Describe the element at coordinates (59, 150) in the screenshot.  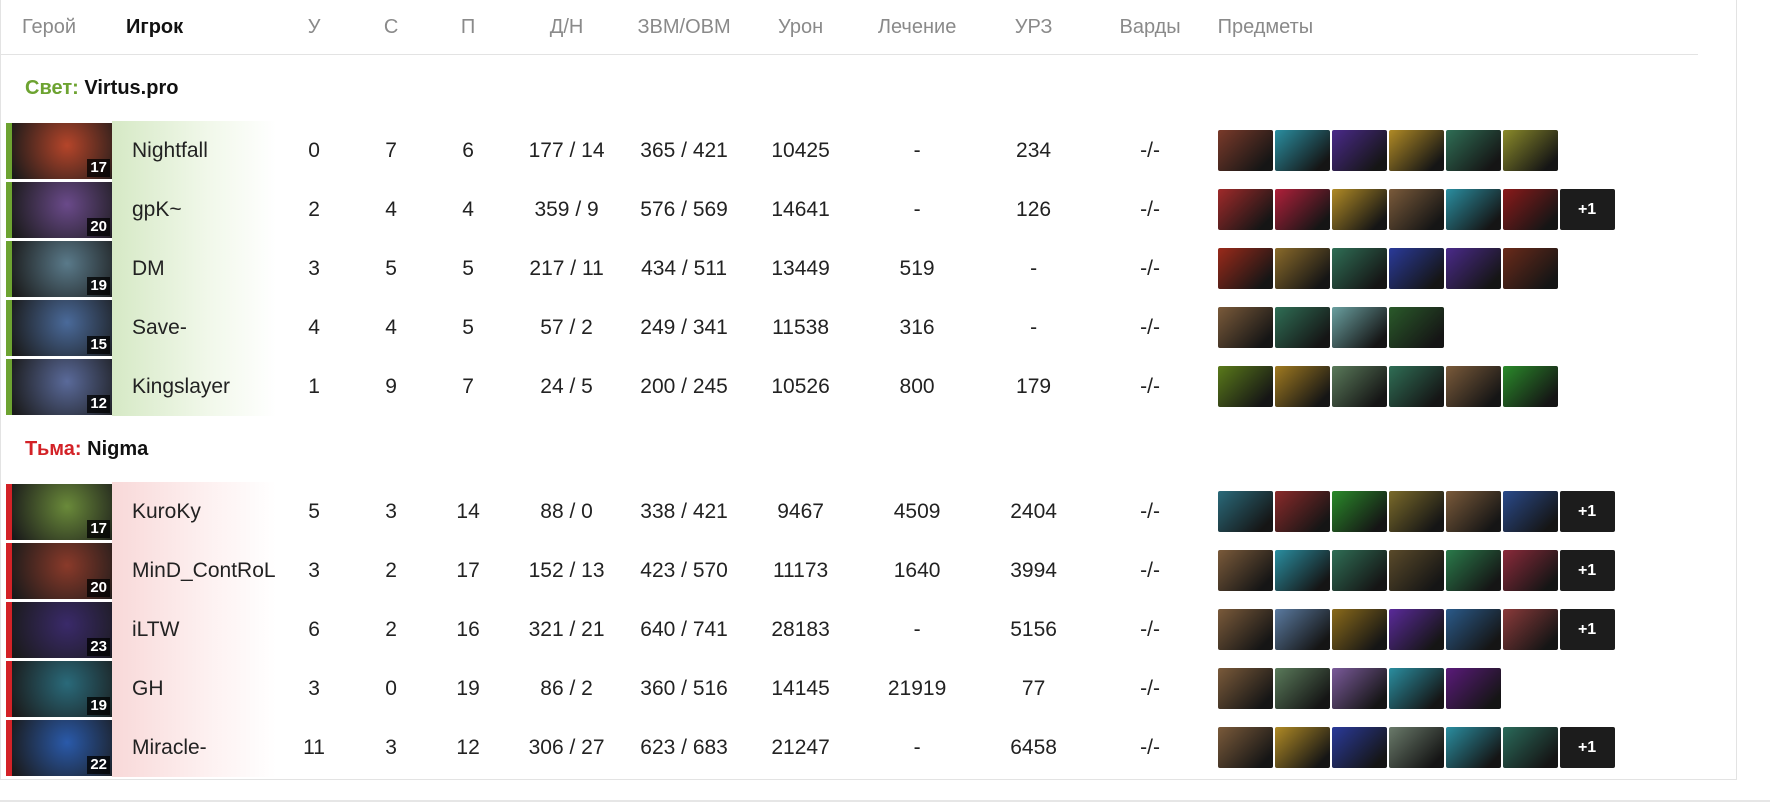
I see `hero-bearded-warrior-icon: 17` at that location.